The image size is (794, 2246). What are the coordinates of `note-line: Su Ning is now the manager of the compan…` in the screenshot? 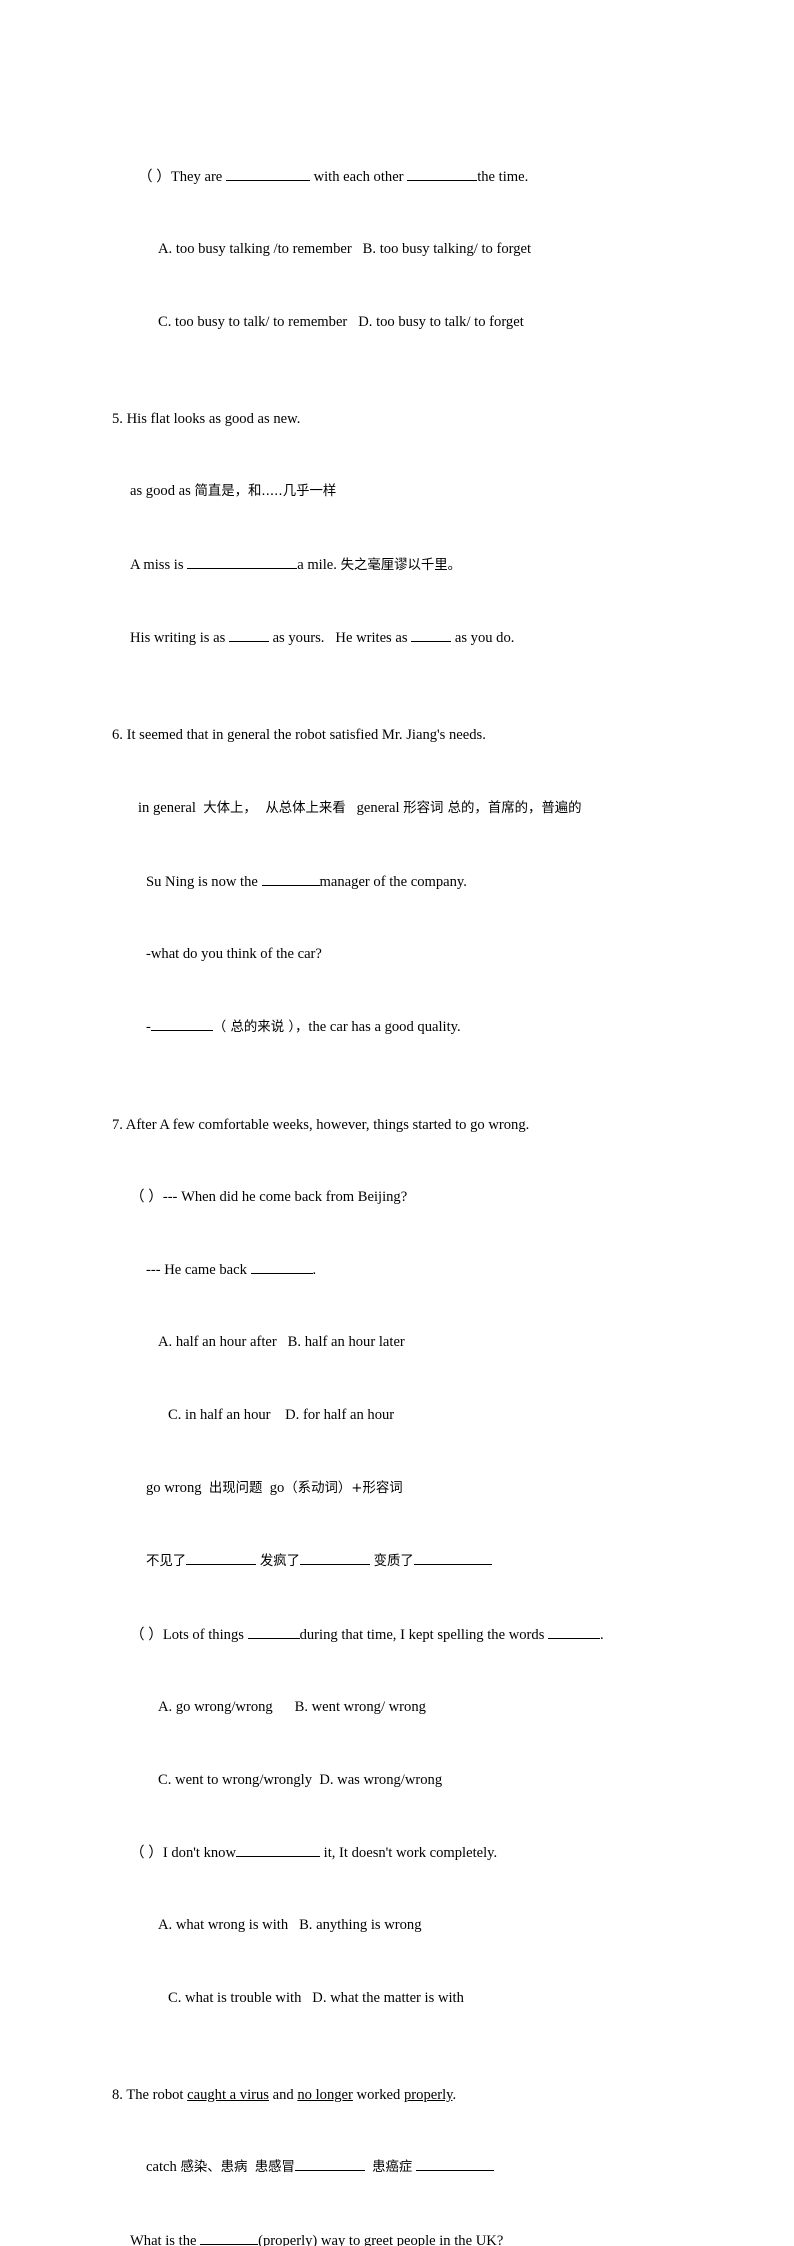 It's located at (423, 882).